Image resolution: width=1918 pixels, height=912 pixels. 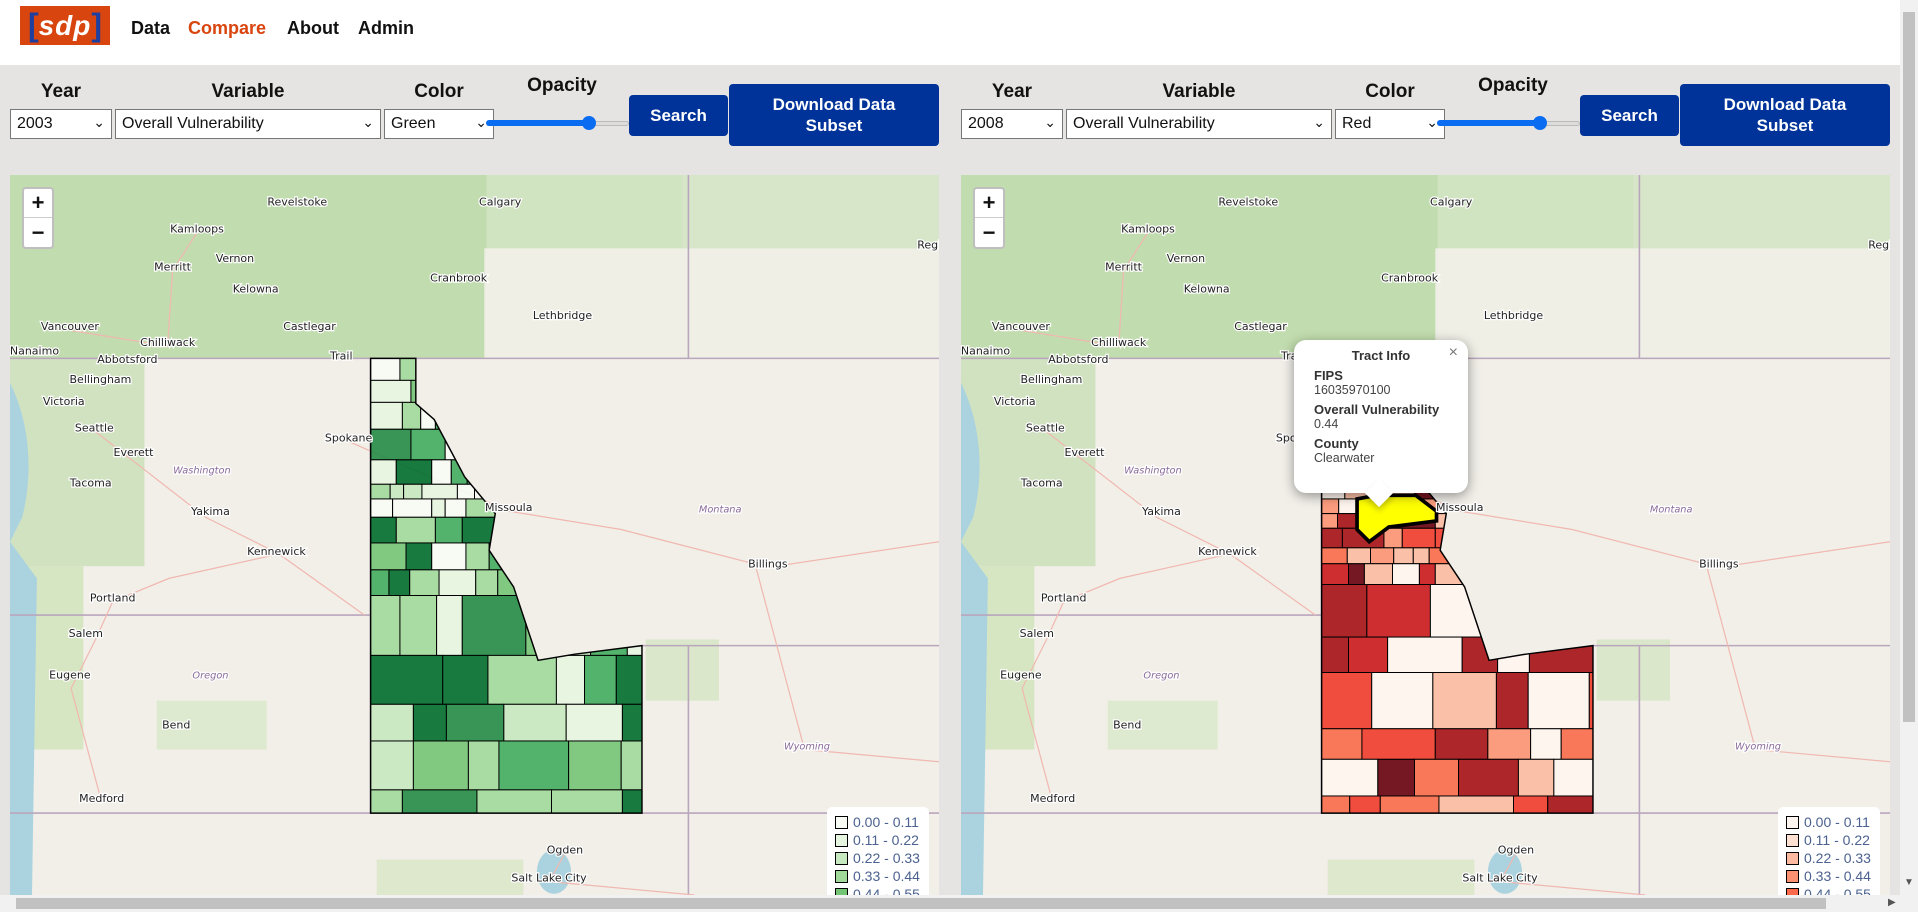 What do you see at coordinates (921, 903) in the screenshot?
I see `horizontal-scroll-thumb` at bounding box center [921, 903].